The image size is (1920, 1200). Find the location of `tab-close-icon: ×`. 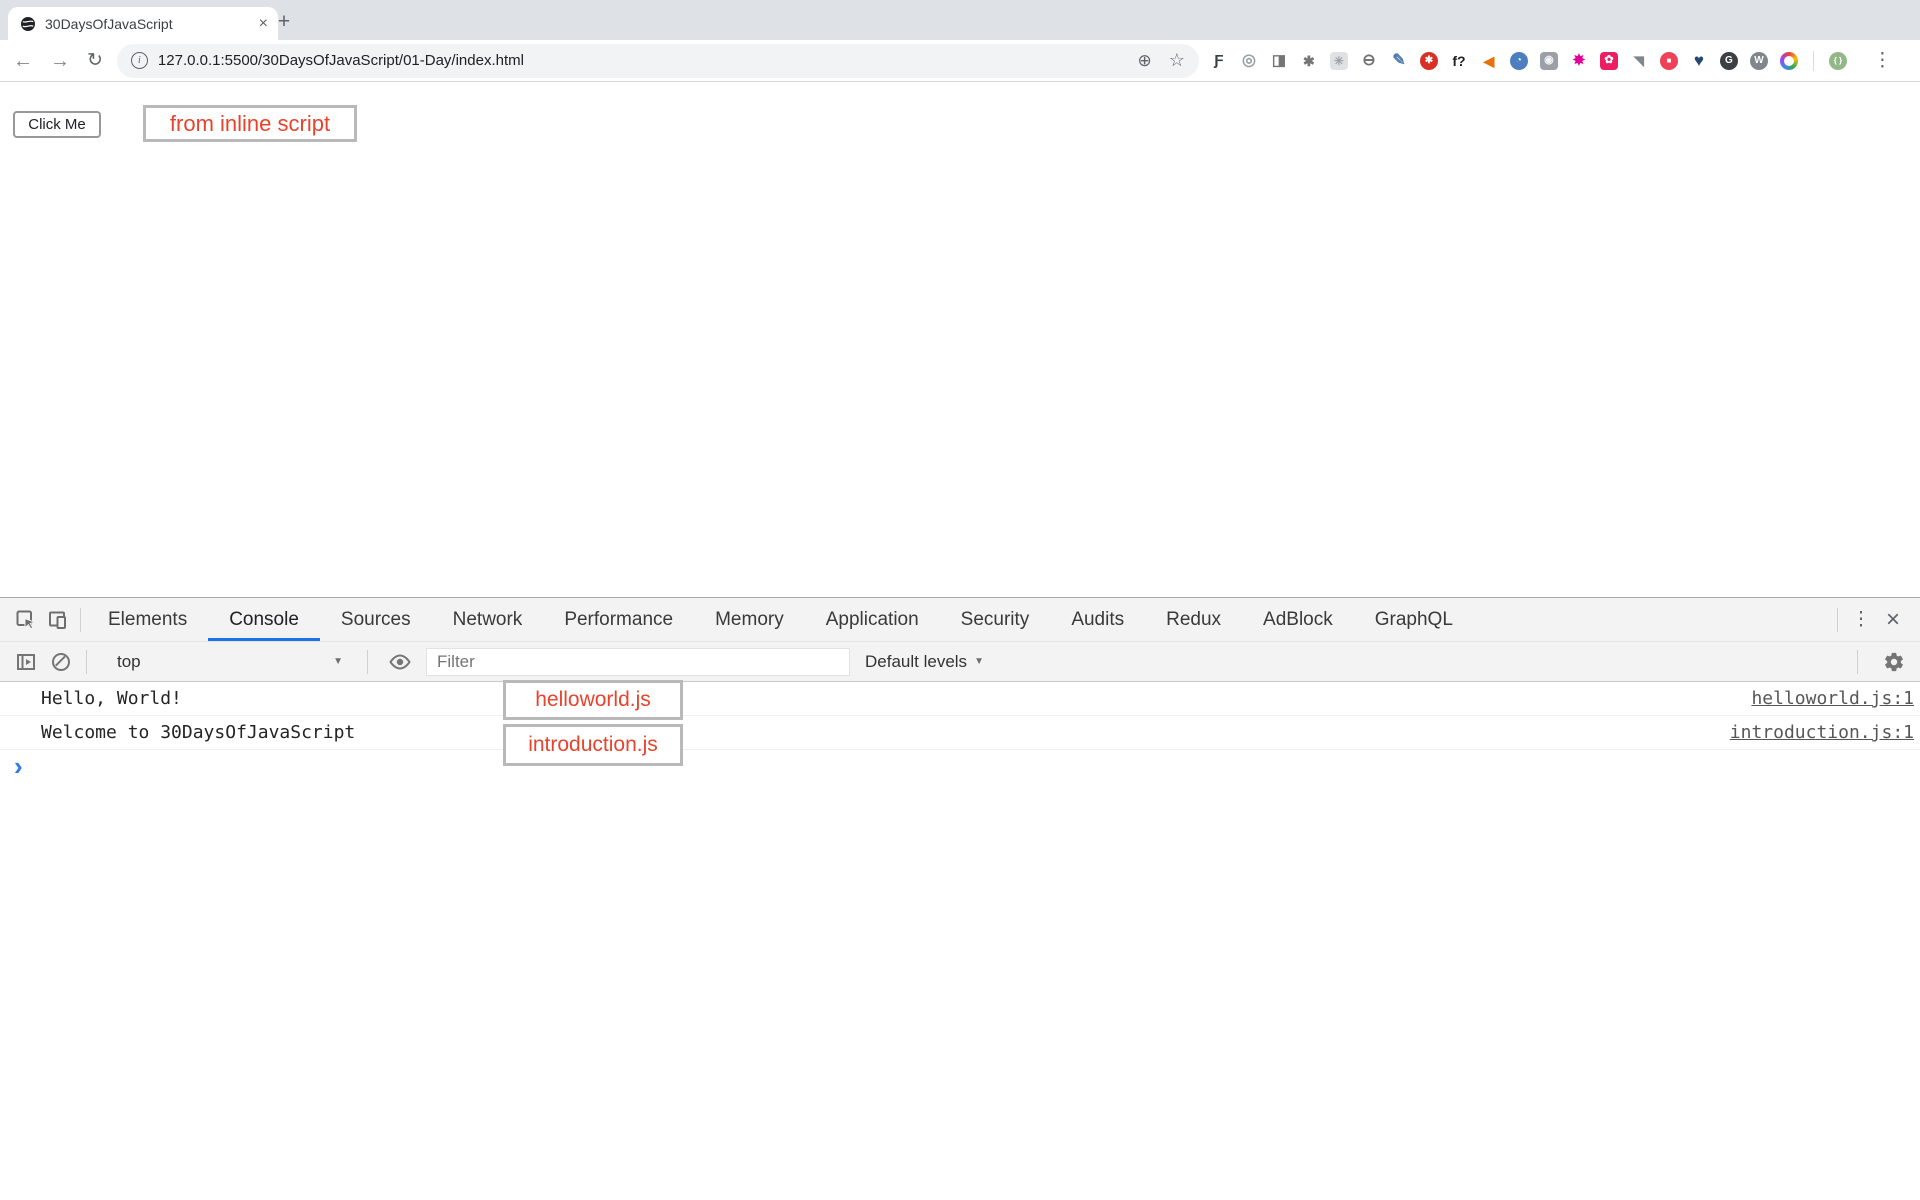

tab-close-icon: × is located at coordinates (263, 23).